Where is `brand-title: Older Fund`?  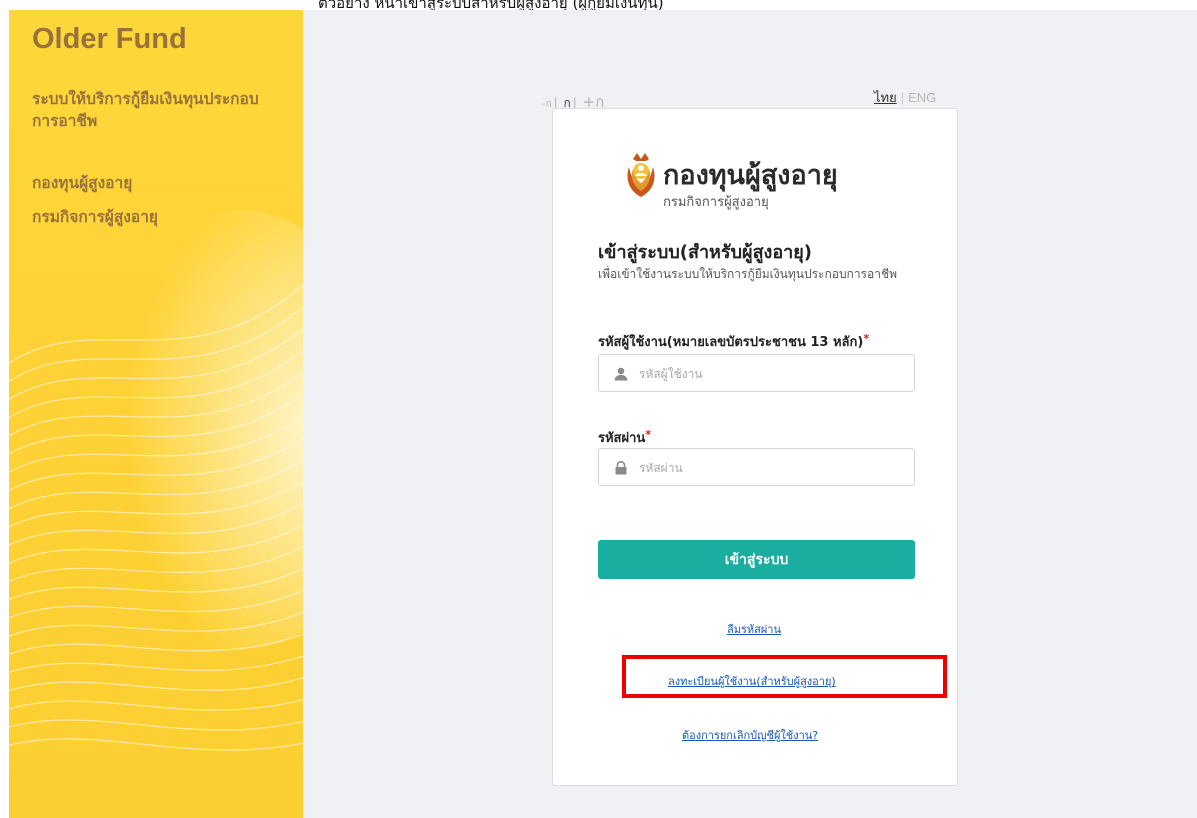 brand-title: Older Fund is located at coordinates (109, 39).